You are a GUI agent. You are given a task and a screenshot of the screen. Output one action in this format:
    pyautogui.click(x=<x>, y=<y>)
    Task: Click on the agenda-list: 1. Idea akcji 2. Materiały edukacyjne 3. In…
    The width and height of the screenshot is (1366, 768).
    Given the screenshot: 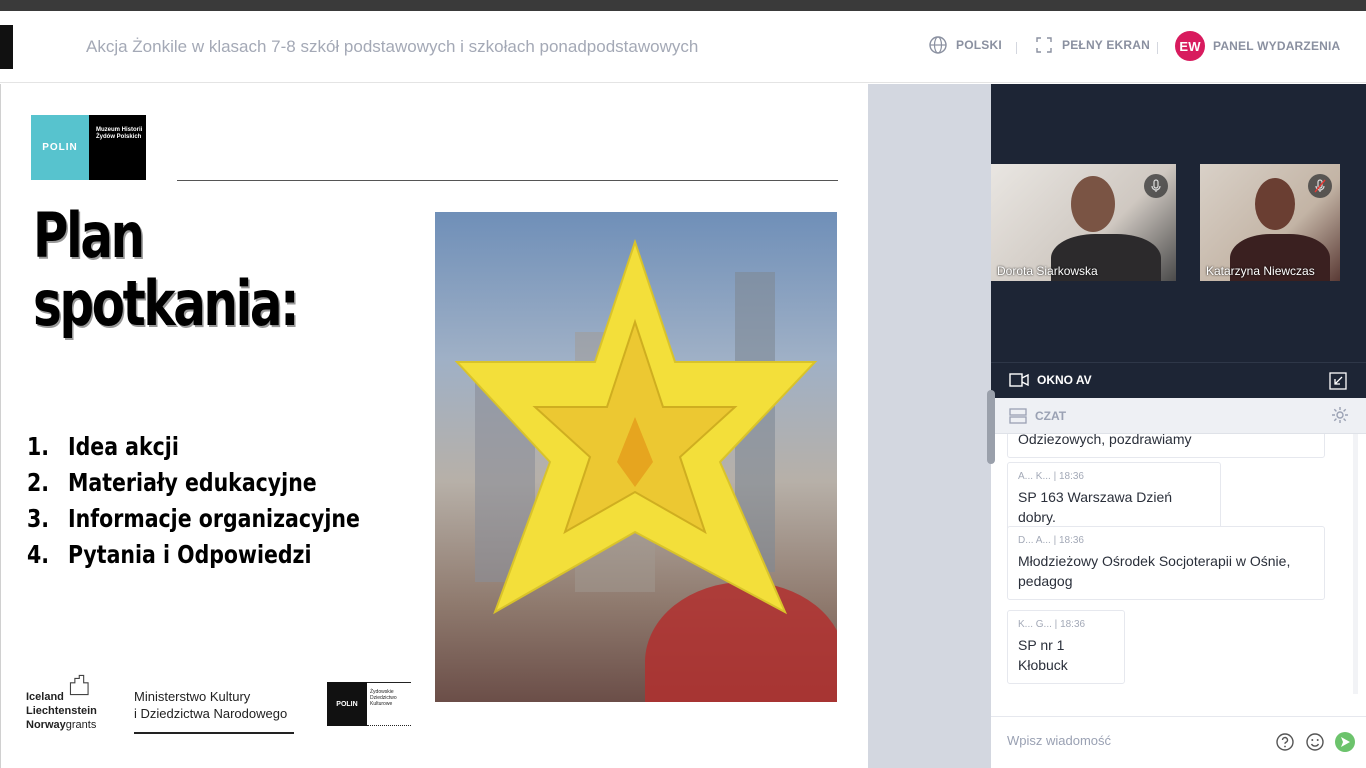 What is the action you would take?
    pyautogui.click(x=230, y=501)
    